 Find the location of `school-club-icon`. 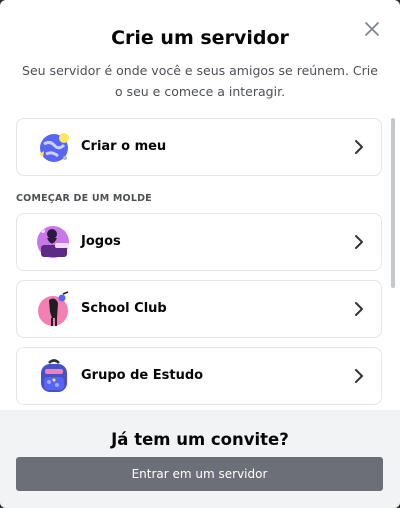

school-club-icon is located at coordinates (53, 308).